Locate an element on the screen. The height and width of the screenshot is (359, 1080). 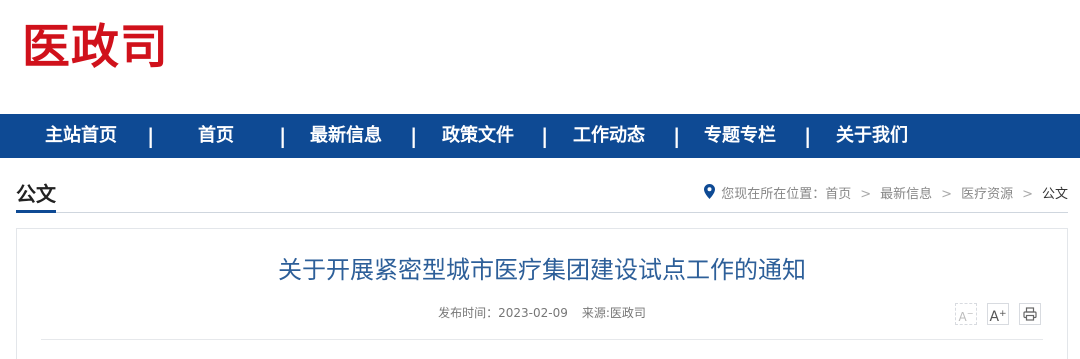
article-title: 关于开展紧密型城市医疗集团建设试点工作的通知 is located at coordinates (542, 270).